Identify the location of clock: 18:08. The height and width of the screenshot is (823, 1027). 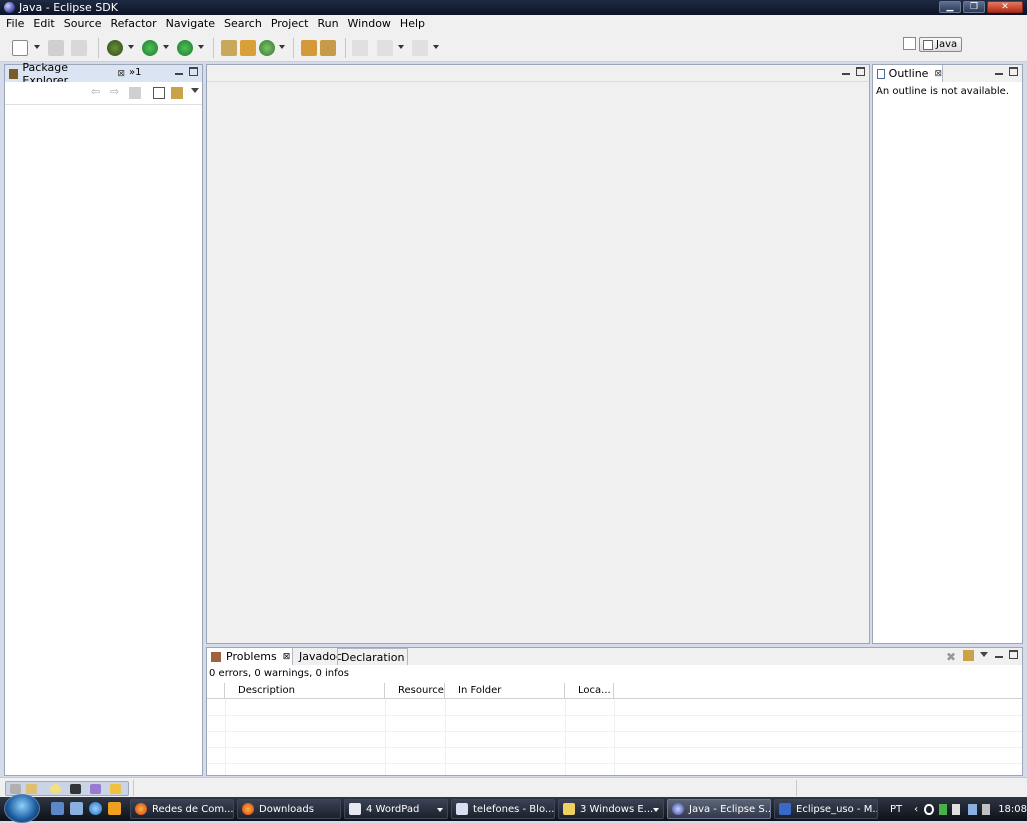
(1012, 809).